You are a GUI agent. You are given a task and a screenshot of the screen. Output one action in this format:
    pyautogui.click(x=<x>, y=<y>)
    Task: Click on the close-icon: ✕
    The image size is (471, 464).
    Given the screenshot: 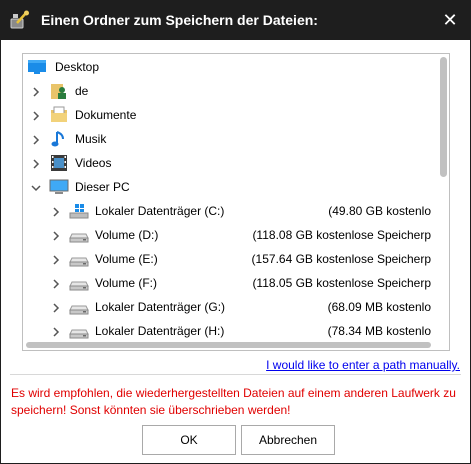 What is the action you would take?
    pyautogui.click(x=450, y=20)
    